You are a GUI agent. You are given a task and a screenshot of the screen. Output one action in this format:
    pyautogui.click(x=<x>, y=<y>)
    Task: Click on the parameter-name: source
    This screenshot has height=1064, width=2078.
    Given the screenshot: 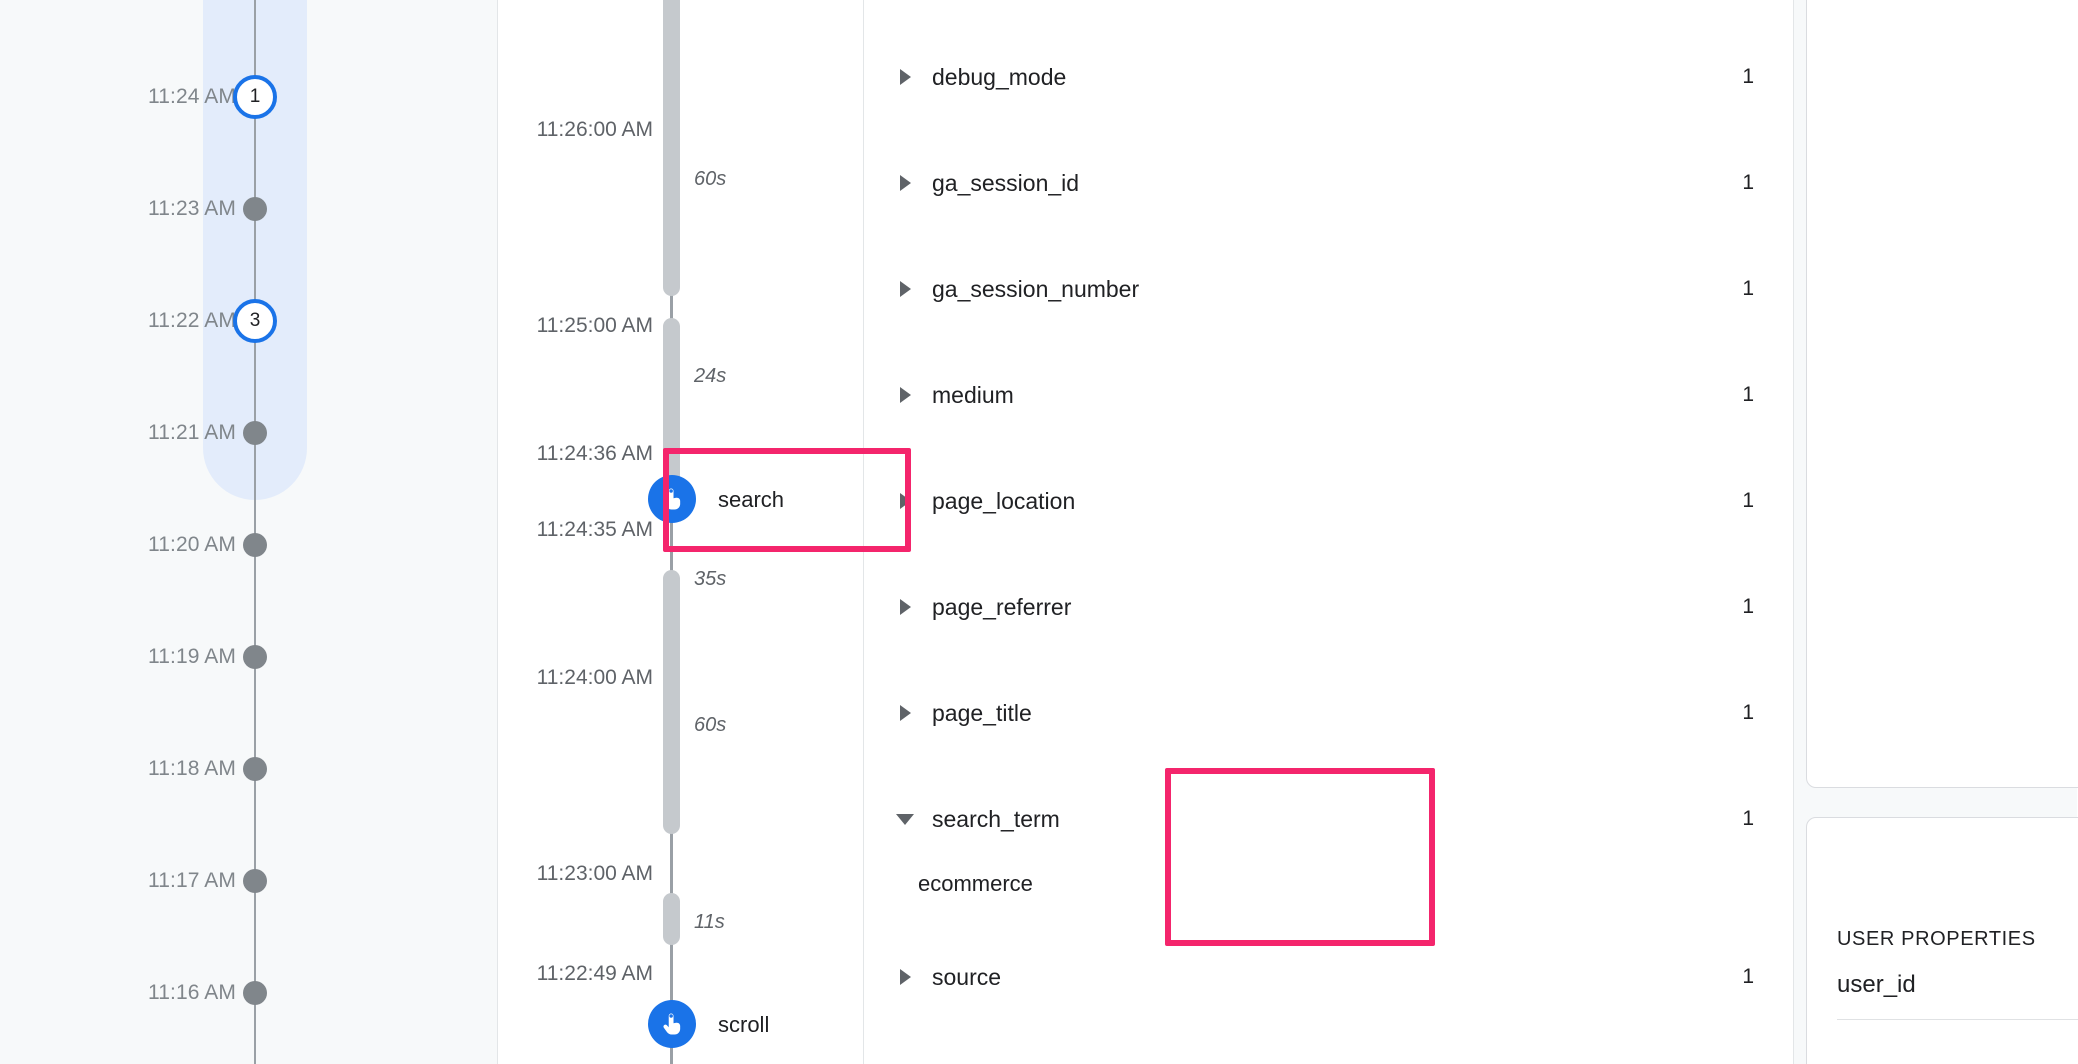 What is the action you would take?
    pyautogui.click(x=967, y=976)
    